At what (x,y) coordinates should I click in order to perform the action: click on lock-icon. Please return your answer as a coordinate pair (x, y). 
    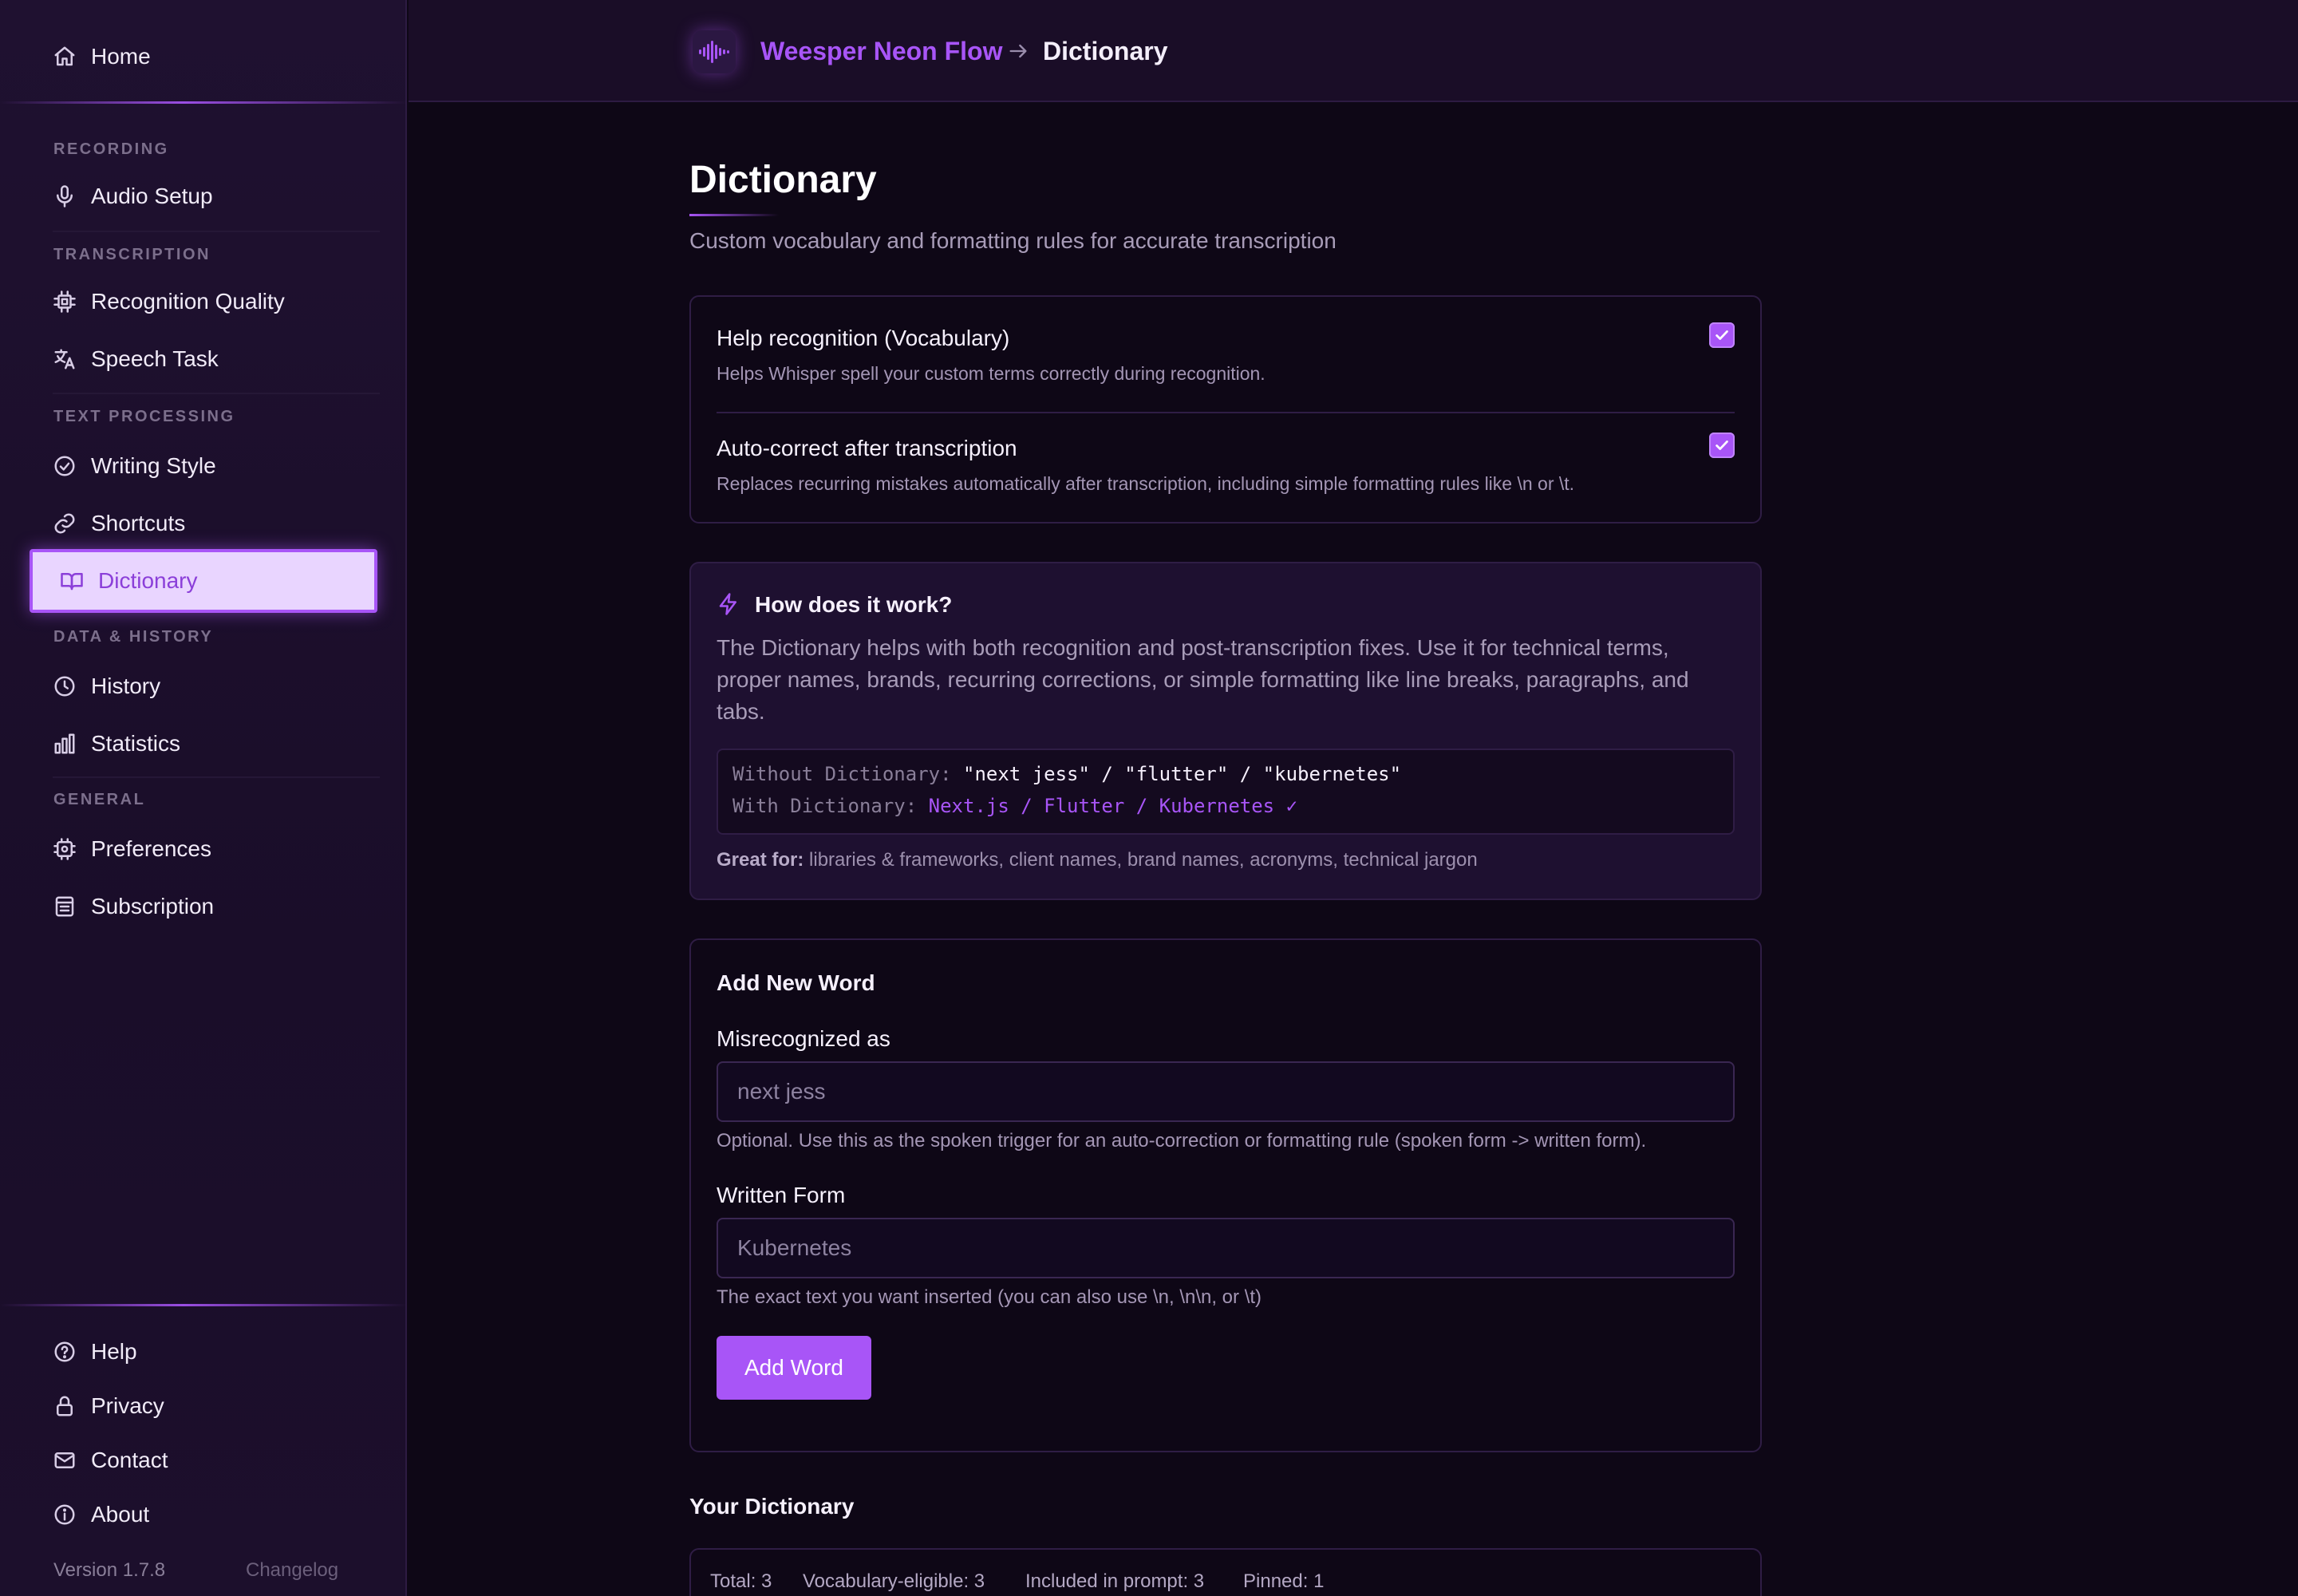
    Looking at the image, I should click on (65, 1406).